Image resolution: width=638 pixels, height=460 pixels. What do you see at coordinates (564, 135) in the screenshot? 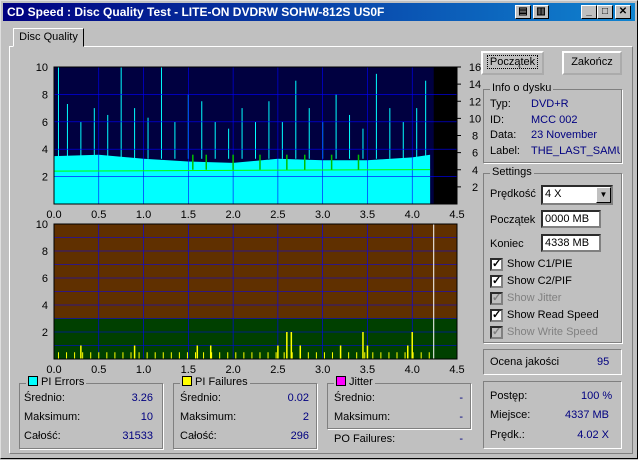
I see `disc-date-value: 23 November` at bounding box center [564, 135].